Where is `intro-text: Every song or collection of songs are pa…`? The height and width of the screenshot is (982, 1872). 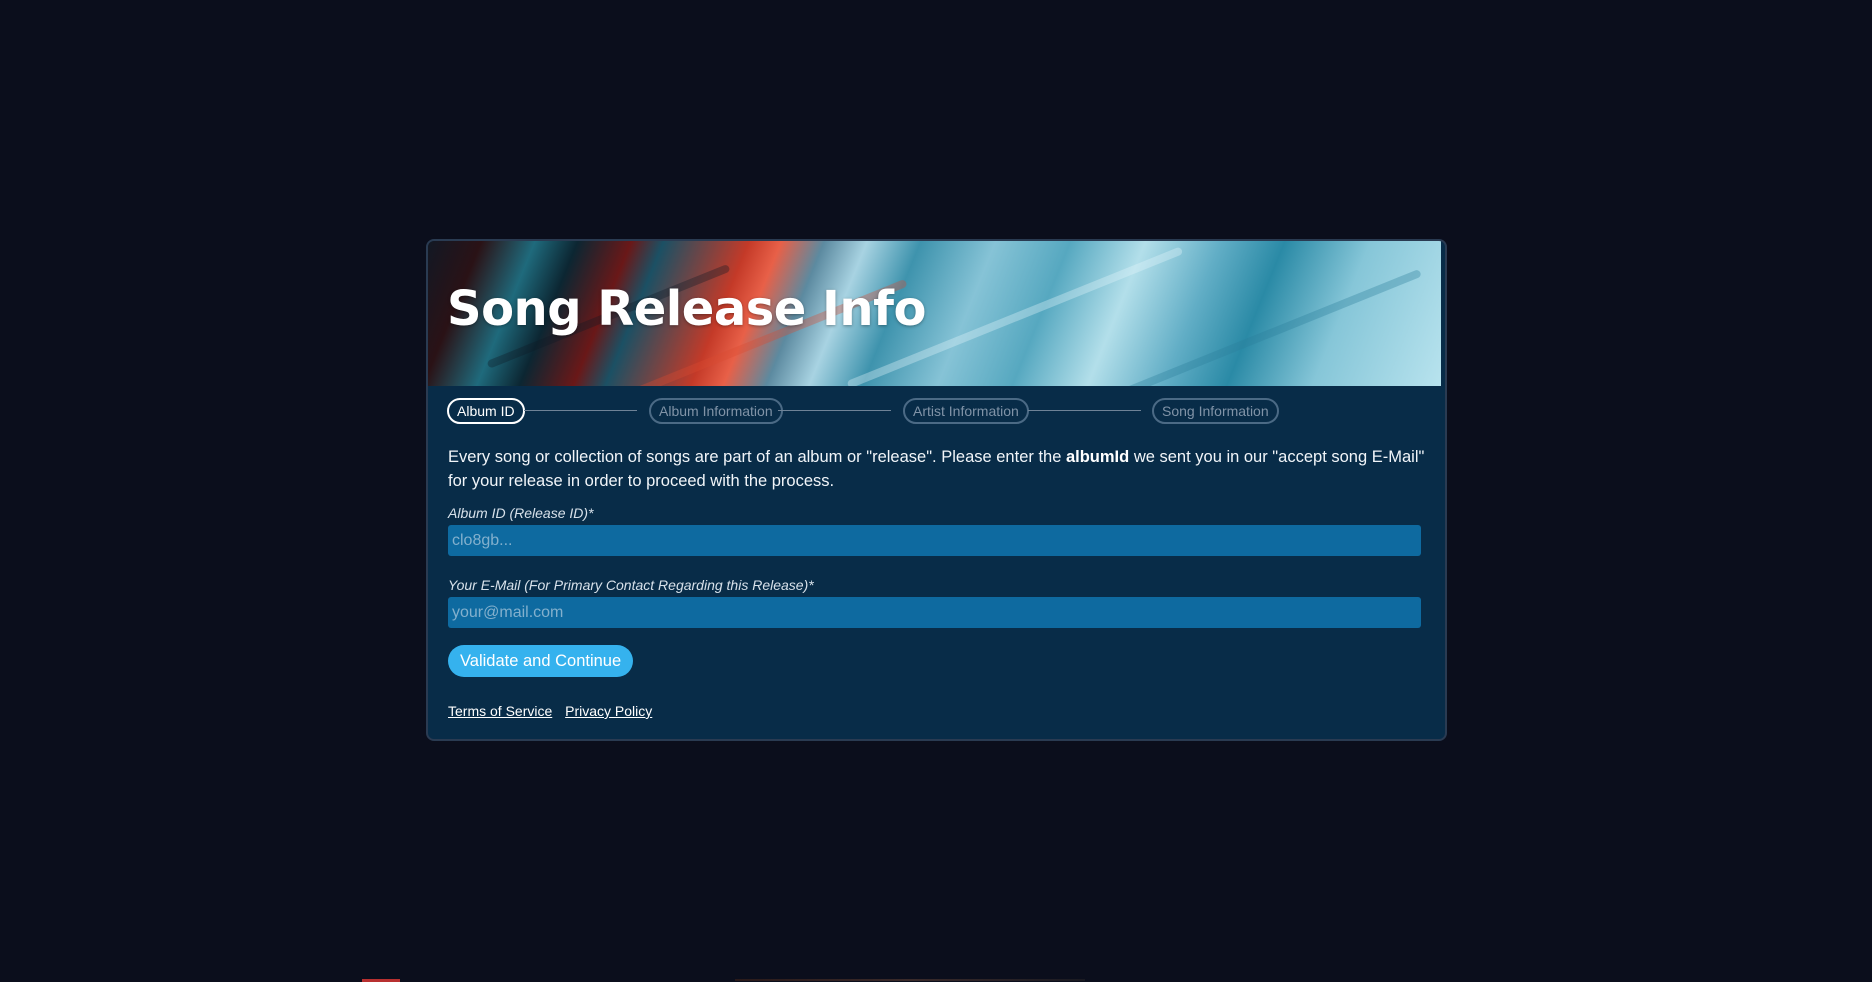 intro-text: Every song or collection of songs are pa… is located at coordinates (939, 469).